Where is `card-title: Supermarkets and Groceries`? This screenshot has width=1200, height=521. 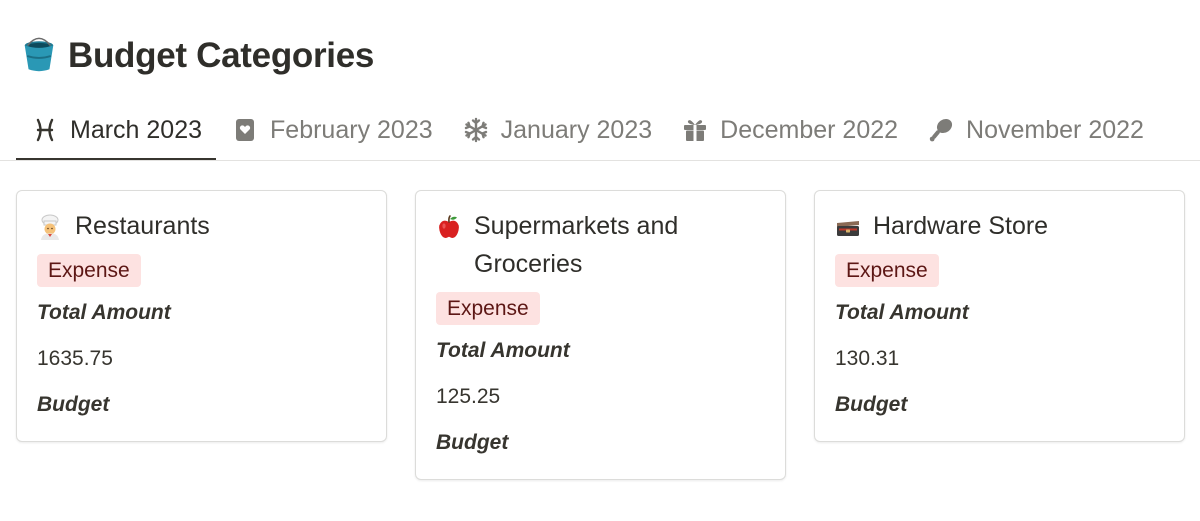 card-title: Supermarkets and Groceries is located at coordinates (576, 245).